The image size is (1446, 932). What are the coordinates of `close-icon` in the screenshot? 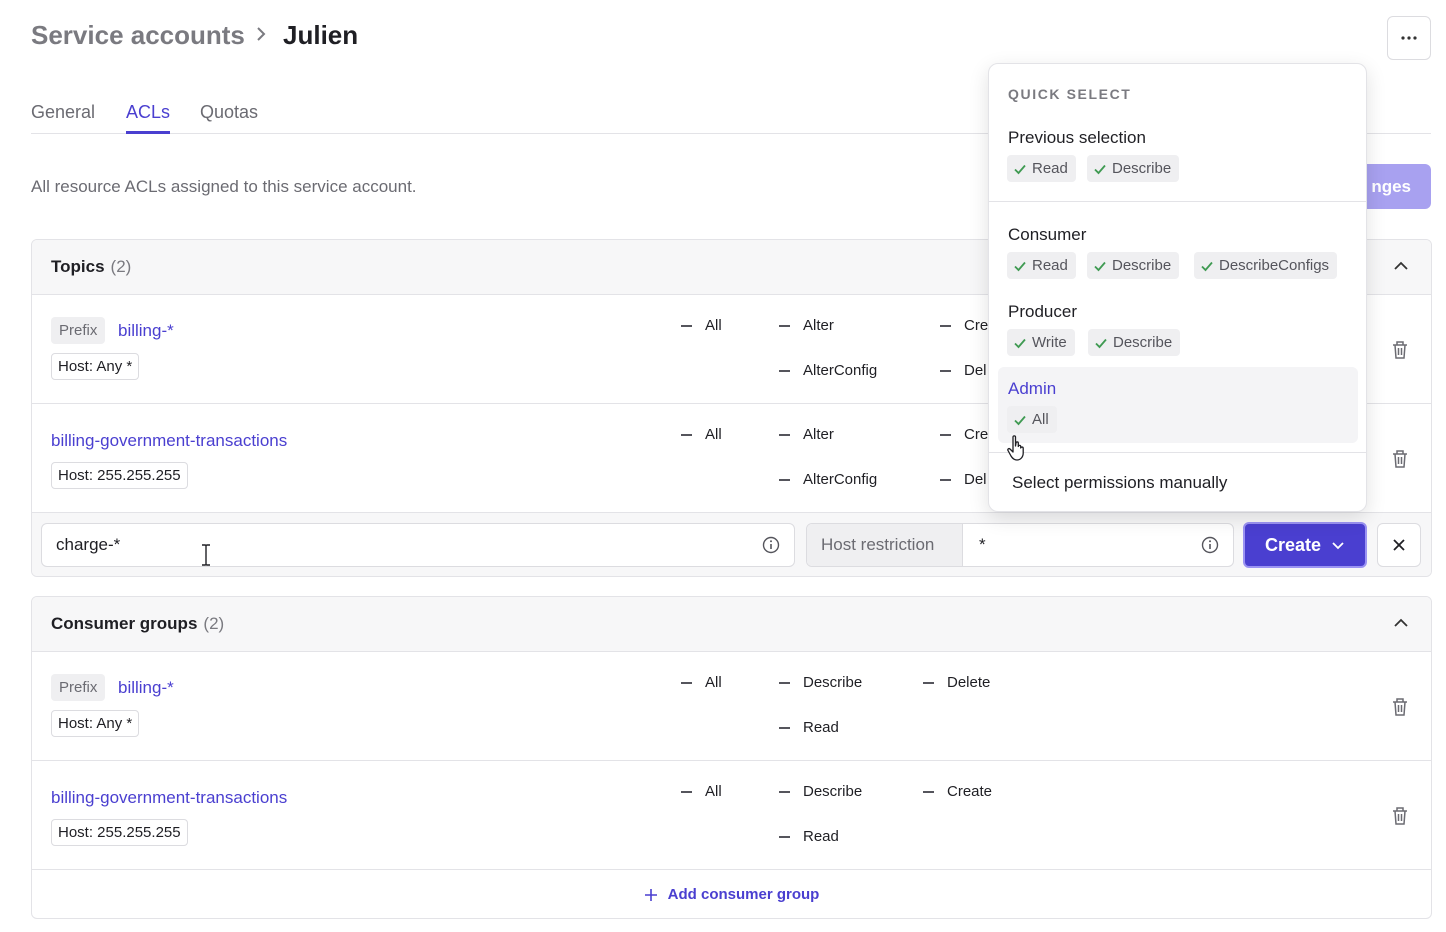 It's located at (1399, 545).